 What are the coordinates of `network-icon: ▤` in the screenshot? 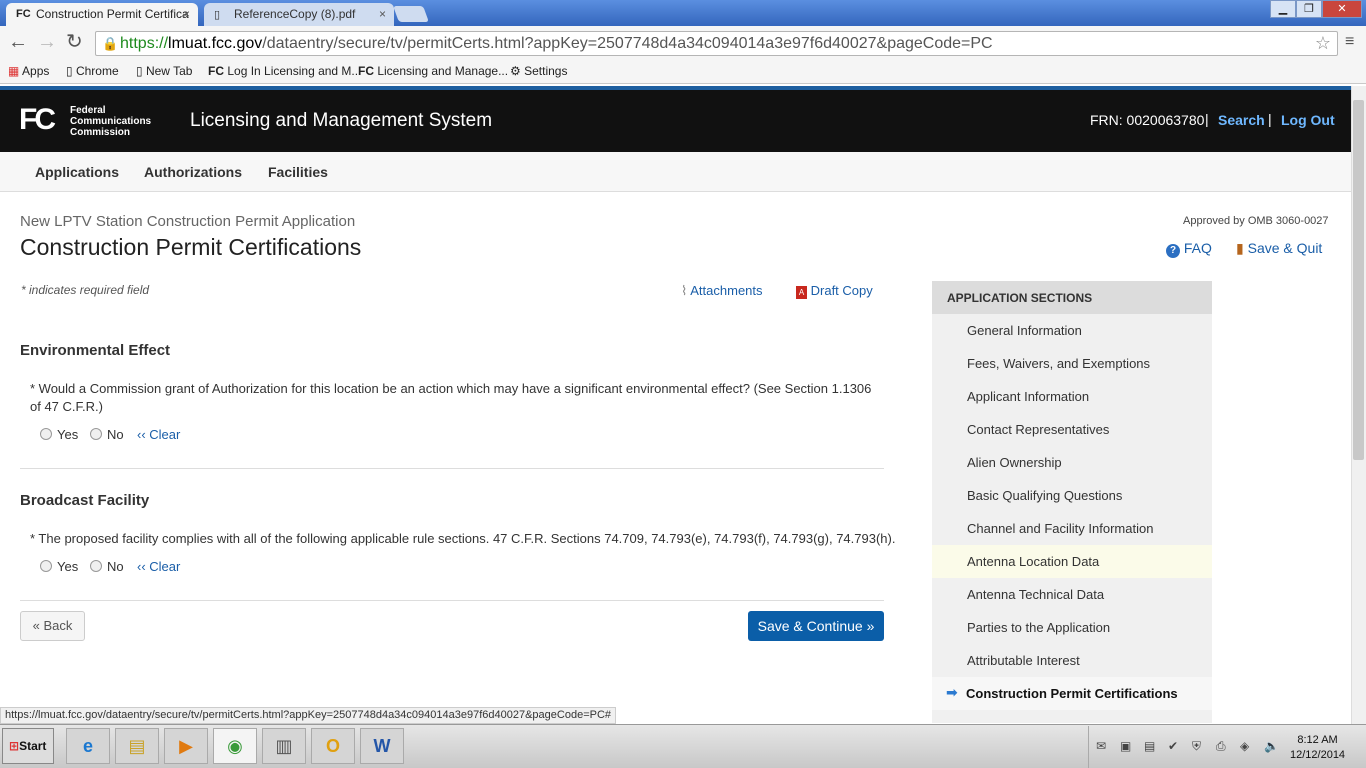 It's located at (1149, 746).